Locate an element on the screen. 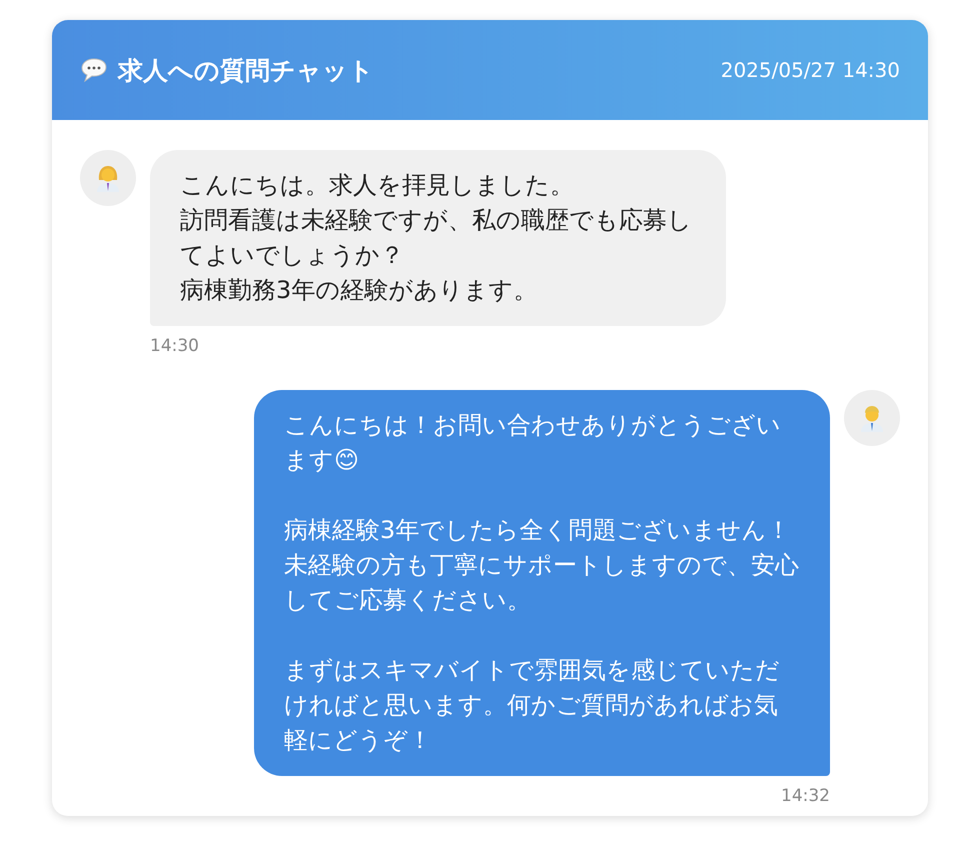 The height and width of the screenshot is (844, 964). message-time: 14:30 is located at coordinates (174, 346).